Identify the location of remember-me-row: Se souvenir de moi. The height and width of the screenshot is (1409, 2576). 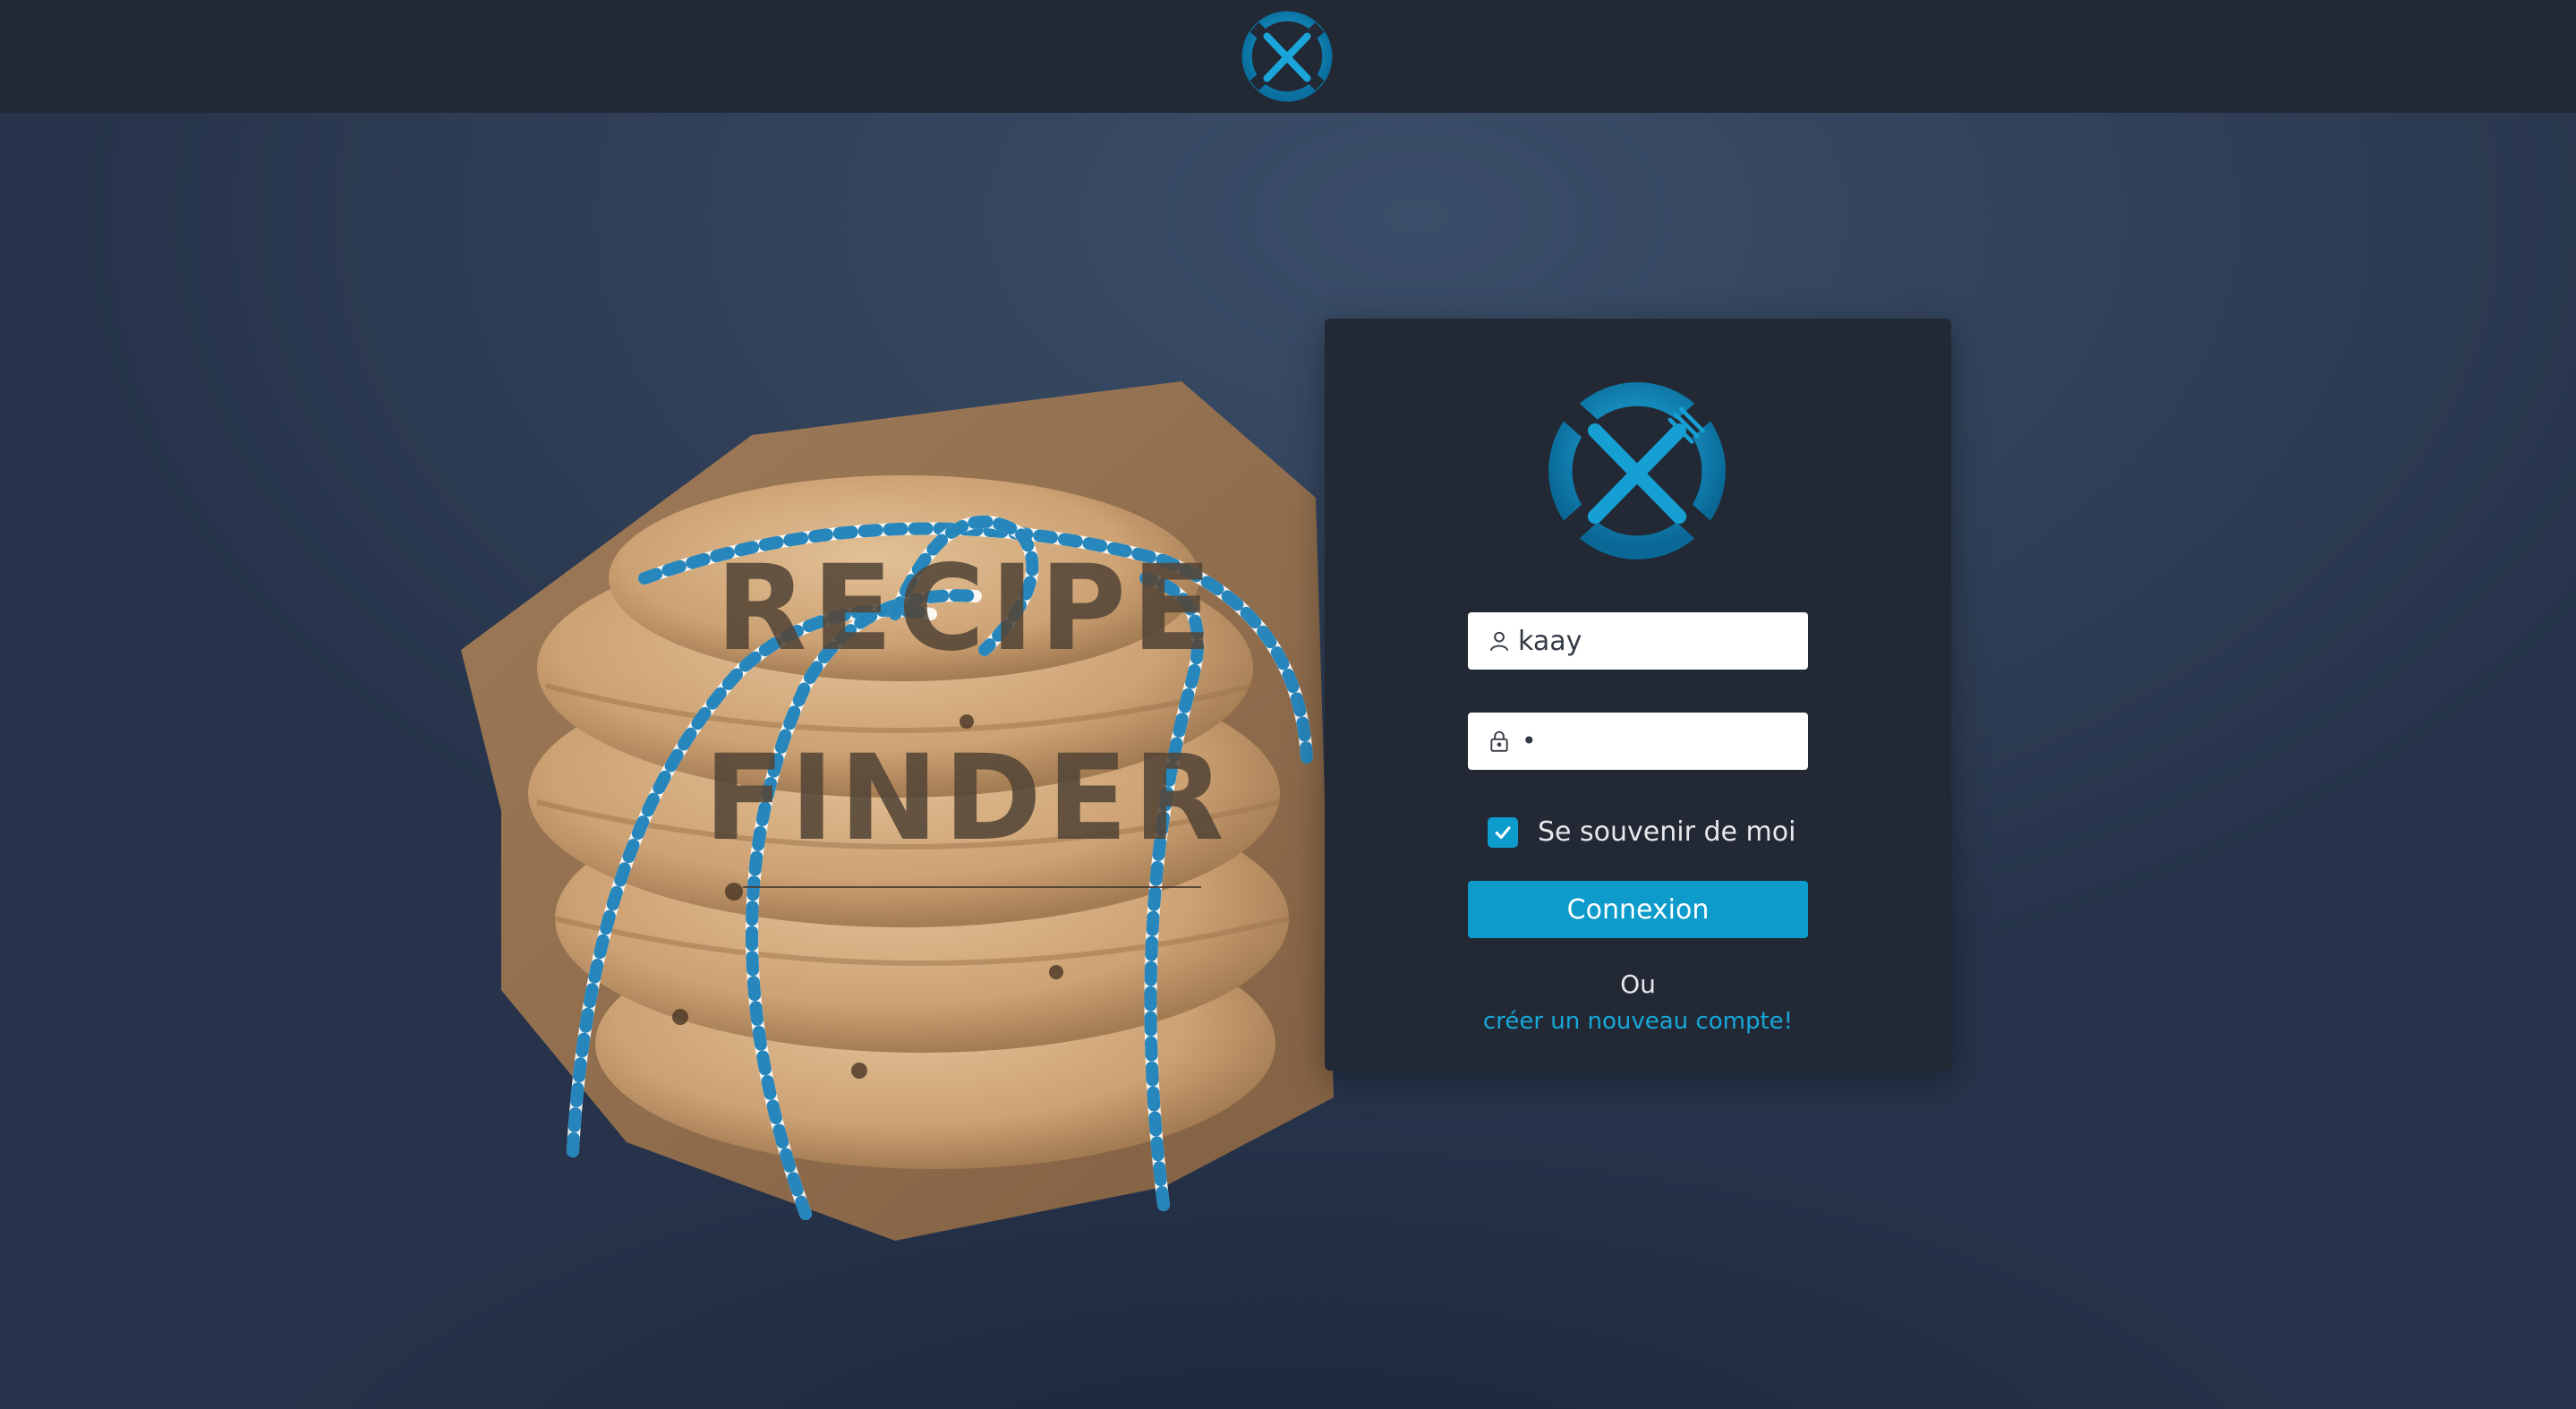
(1642, 832).